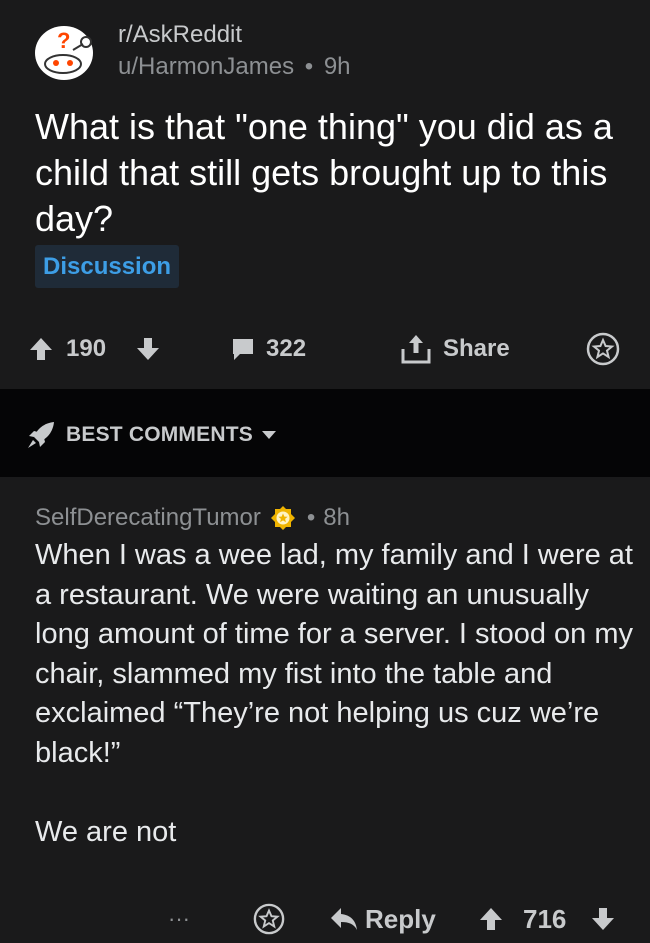 The image size is (650, 943). I want to click on share-button: Share, so click(454, 349).